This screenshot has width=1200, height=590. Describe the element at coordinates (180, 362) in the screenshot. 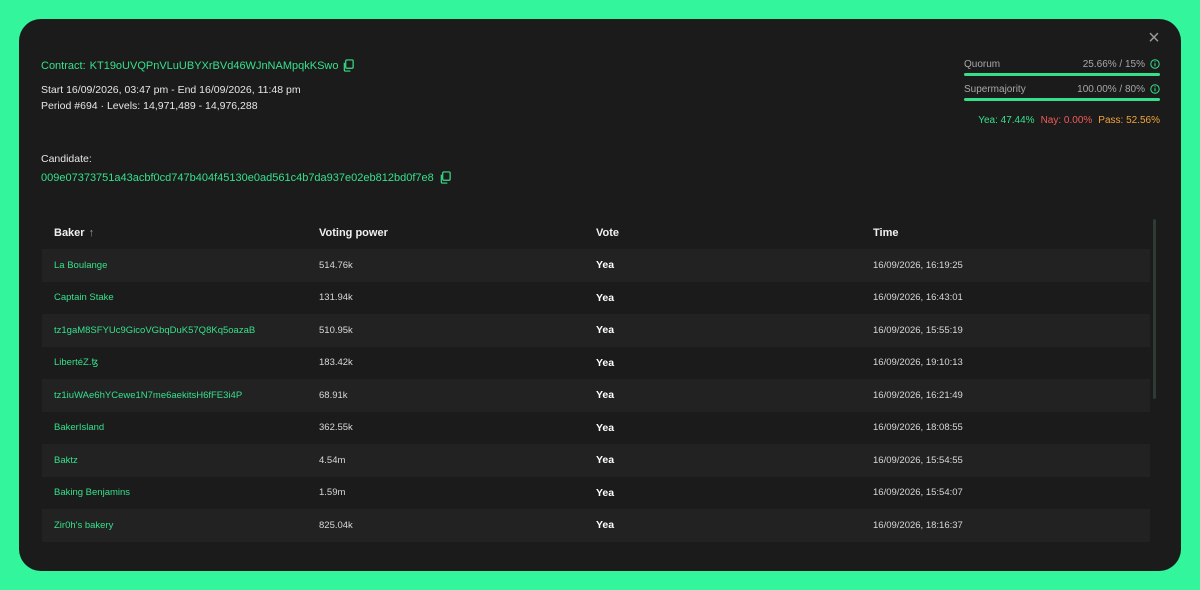

I see `baker-name: LibertéZ.ꜩ` at that location.